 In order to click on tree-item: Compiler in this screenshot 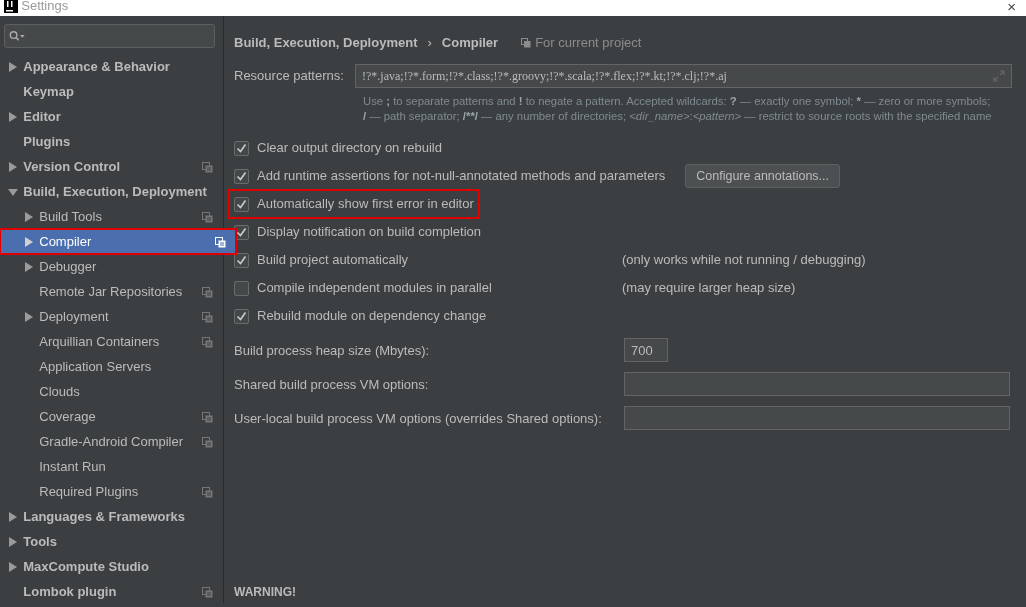, I will do `click(118, 241)`.